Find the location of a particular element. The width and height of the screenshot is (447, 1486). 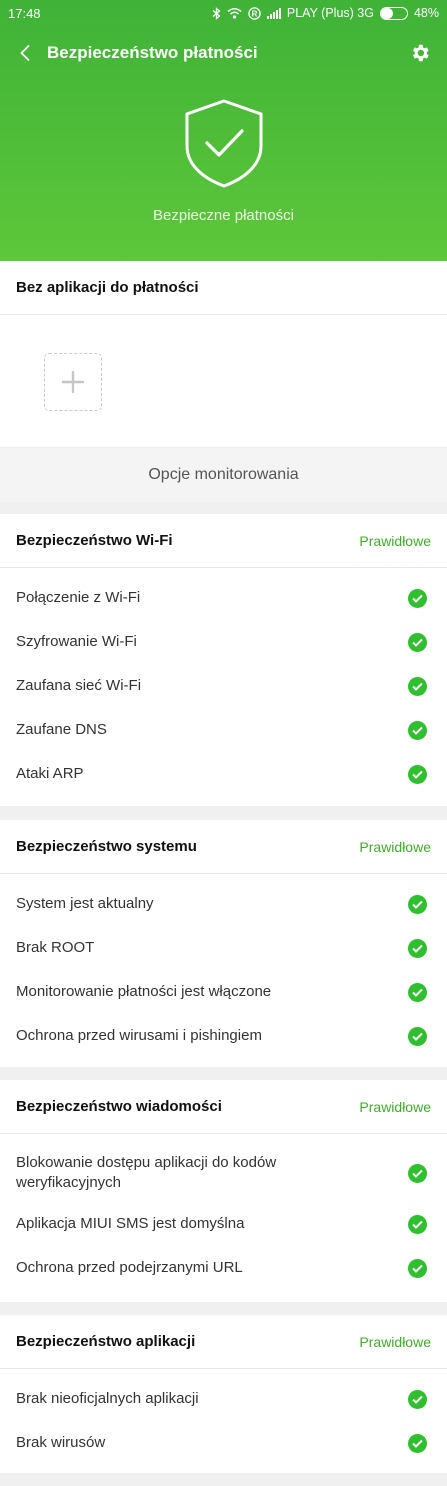

check-item-label: Ochrona przed wirusami i pishingiem is located at coordinates (139, 1035).